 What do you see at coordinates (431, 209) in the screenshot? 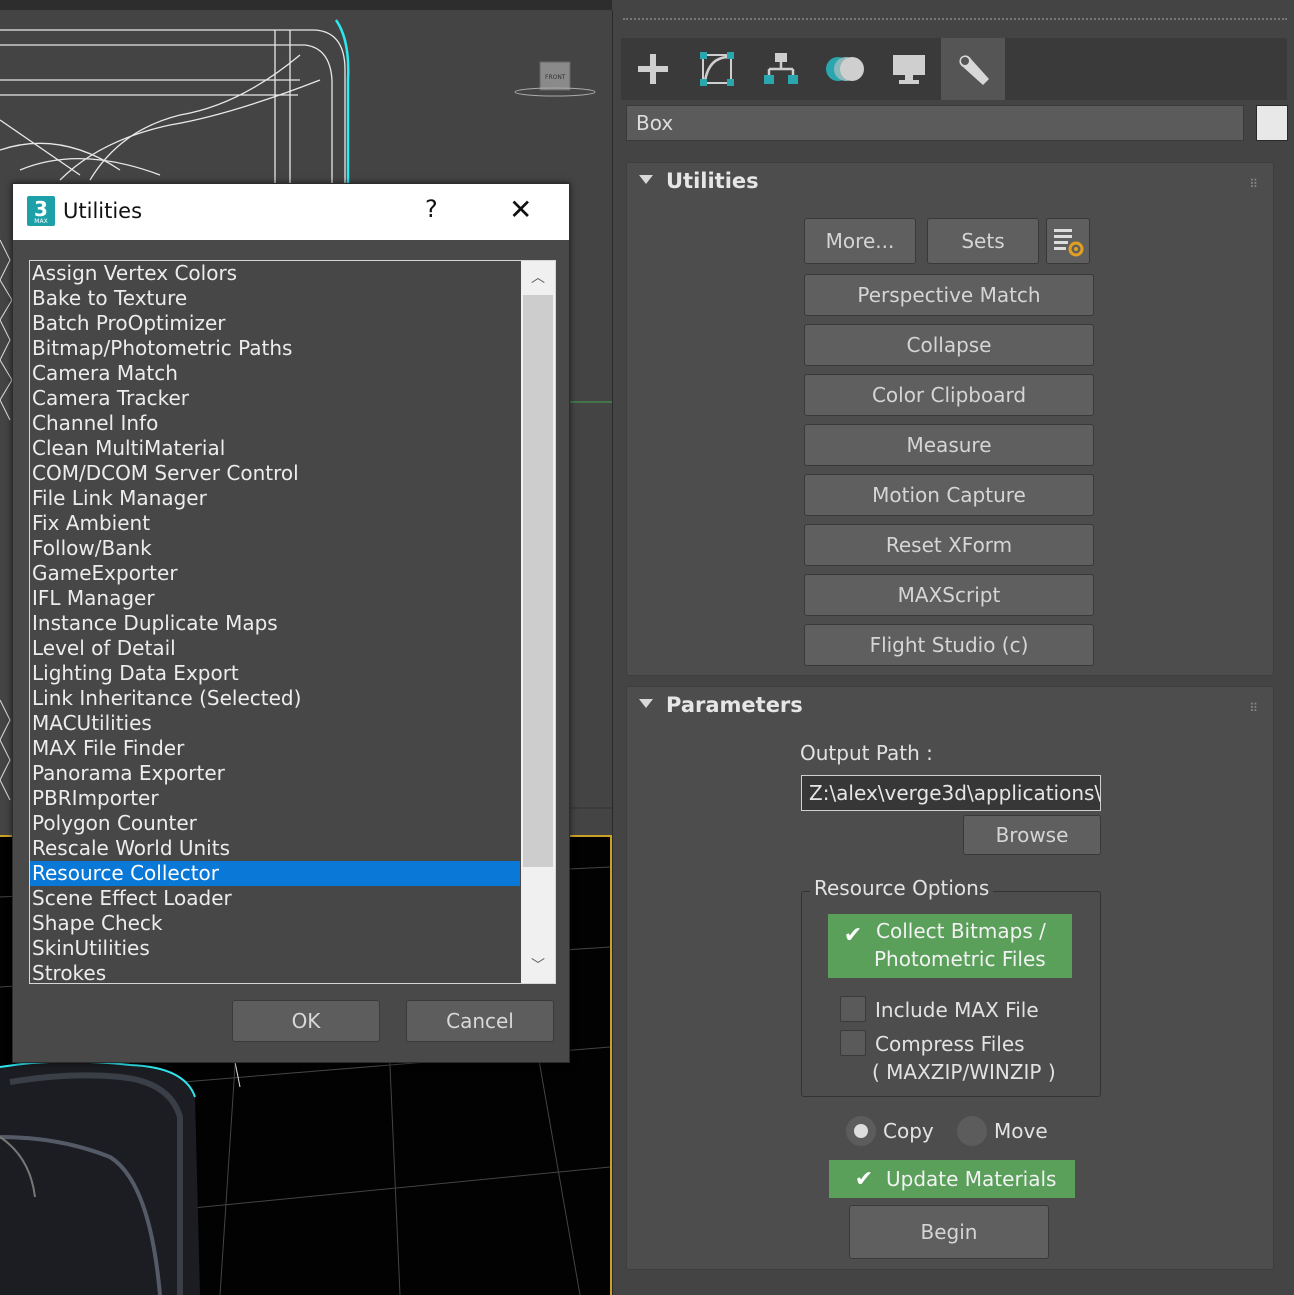
I see `help-button: ?` at bounding box center [431, 209].